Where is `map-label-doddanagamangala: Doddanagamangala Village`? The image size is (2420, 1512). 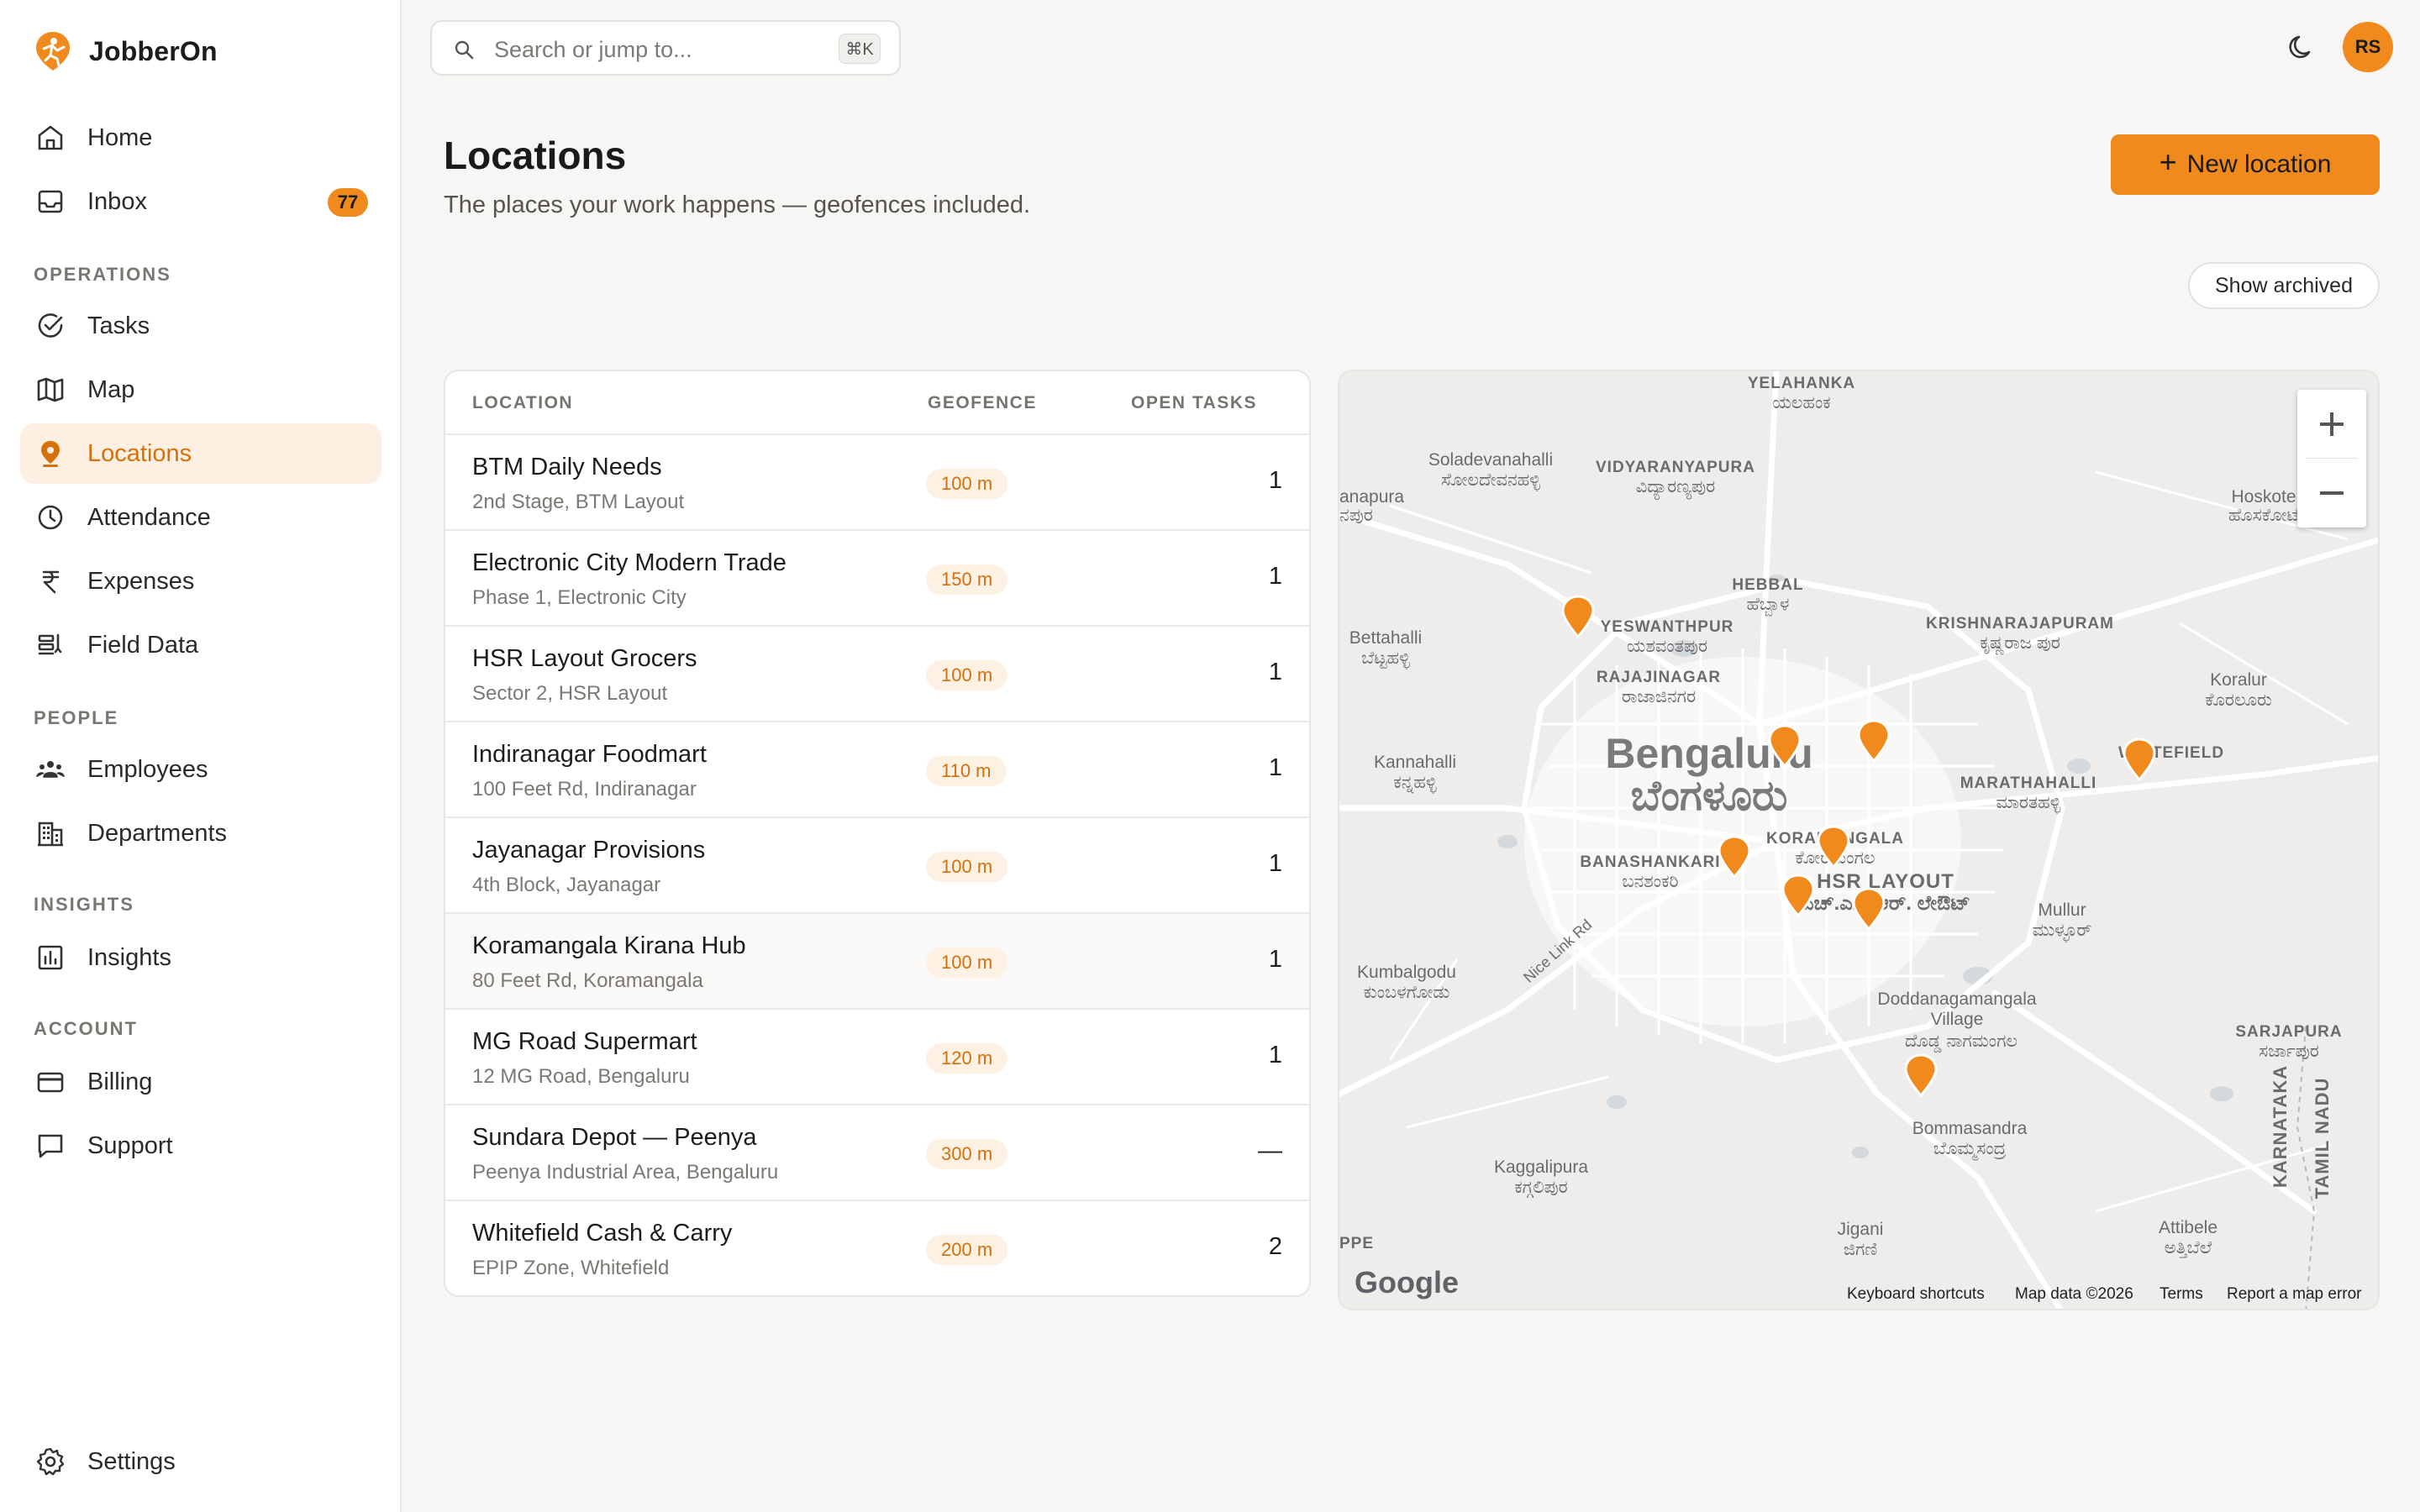
map-label-doddanagamangala: Doddanagamangala Village is located at coordinates (1957, 1009).